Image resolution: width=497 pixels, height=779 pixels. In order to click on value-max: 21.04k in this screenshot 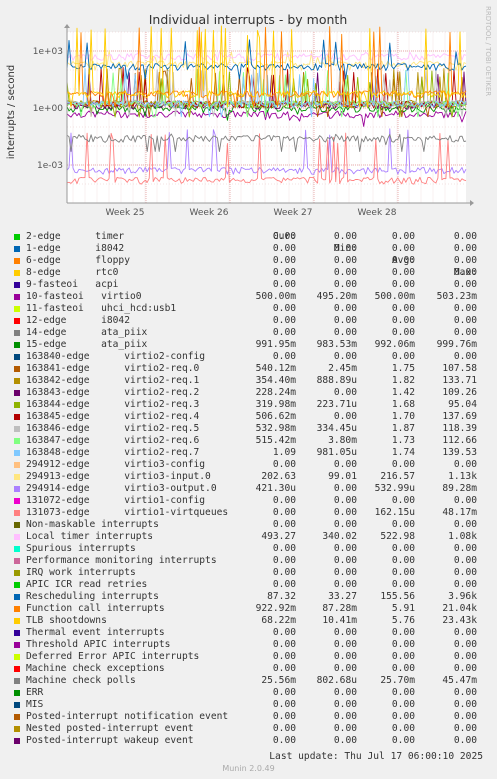, I will do `click(459, 608)`.